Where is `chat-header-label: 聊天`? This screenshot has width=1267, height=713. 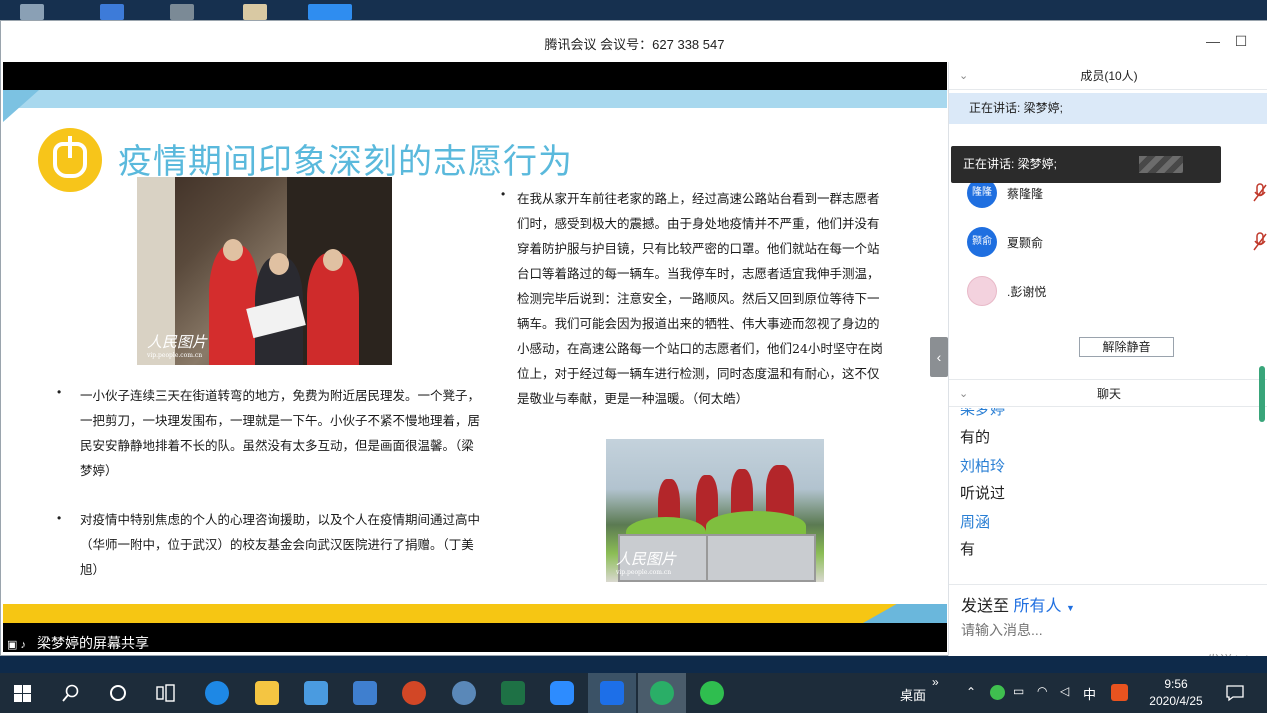
chat-header-label: 聊天 is located at coordinates (1108, 394).